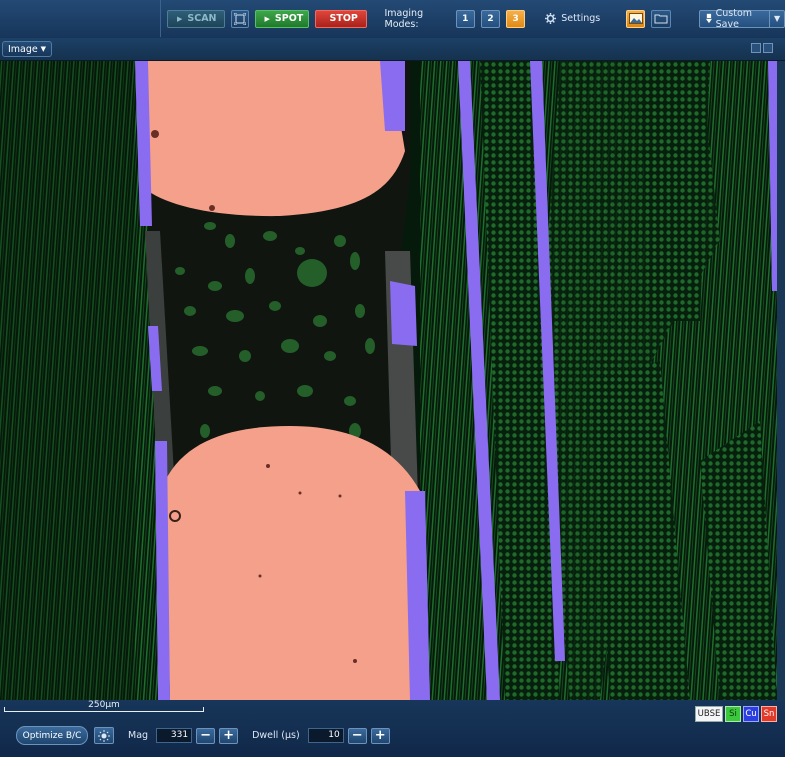  Describe the element at coordinates (516, 18) in the screenshot. I see `imaging-mode-3-button: 3` at that location.